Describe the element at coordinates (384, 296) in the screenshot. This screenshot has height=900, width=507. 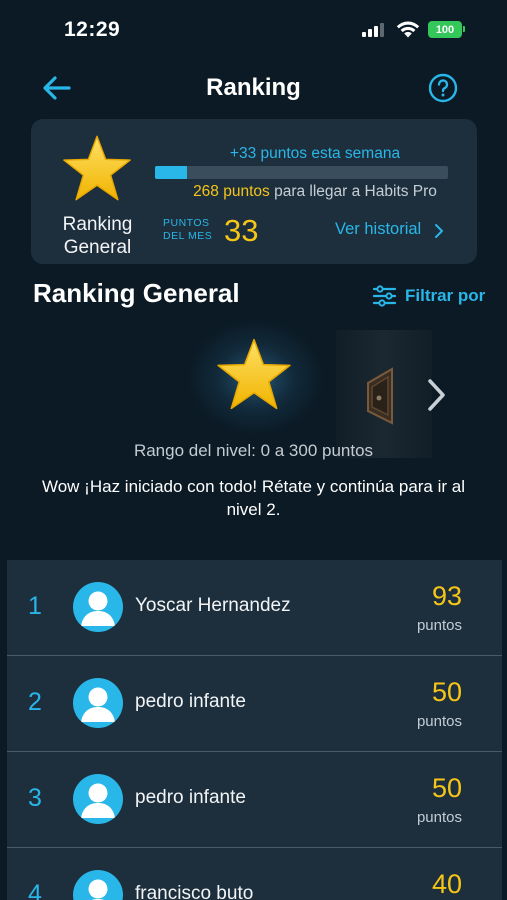
I see `sliders-icon` at that location.